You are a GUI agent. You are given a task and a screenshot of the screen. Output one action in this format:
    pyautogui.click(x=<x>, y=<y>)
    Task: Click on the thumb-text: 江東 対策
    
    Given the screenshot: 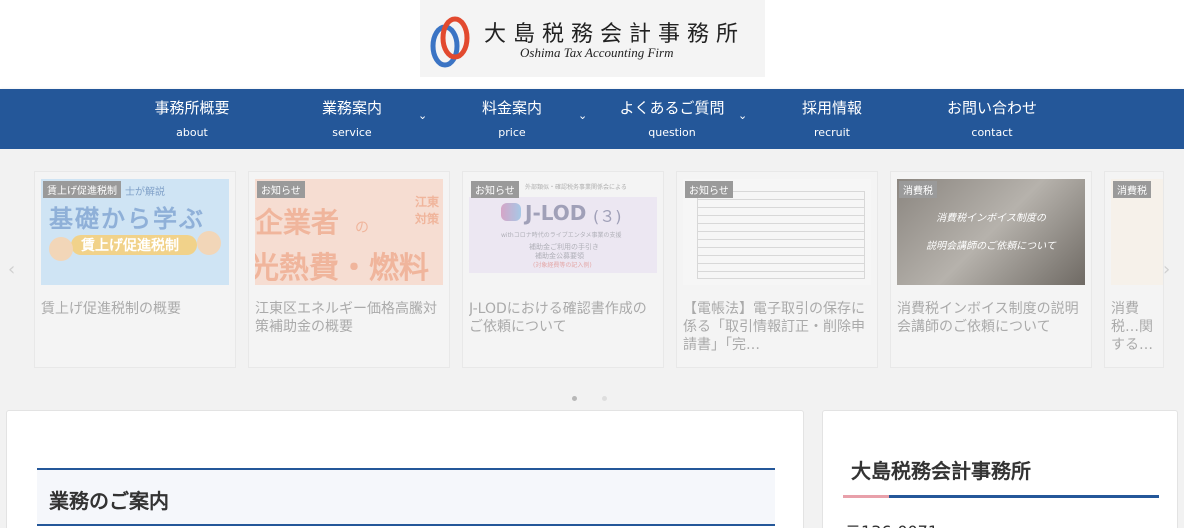 What is the action you would take?
    pyautogui.click(x=427, y=210)
    